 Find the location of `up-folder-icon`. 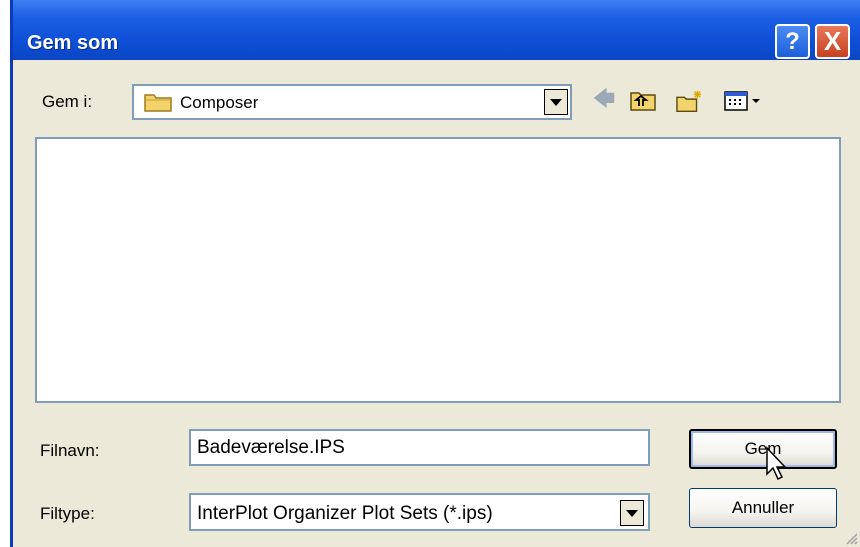

up-folder-icon is located at coordinates (643, 101).